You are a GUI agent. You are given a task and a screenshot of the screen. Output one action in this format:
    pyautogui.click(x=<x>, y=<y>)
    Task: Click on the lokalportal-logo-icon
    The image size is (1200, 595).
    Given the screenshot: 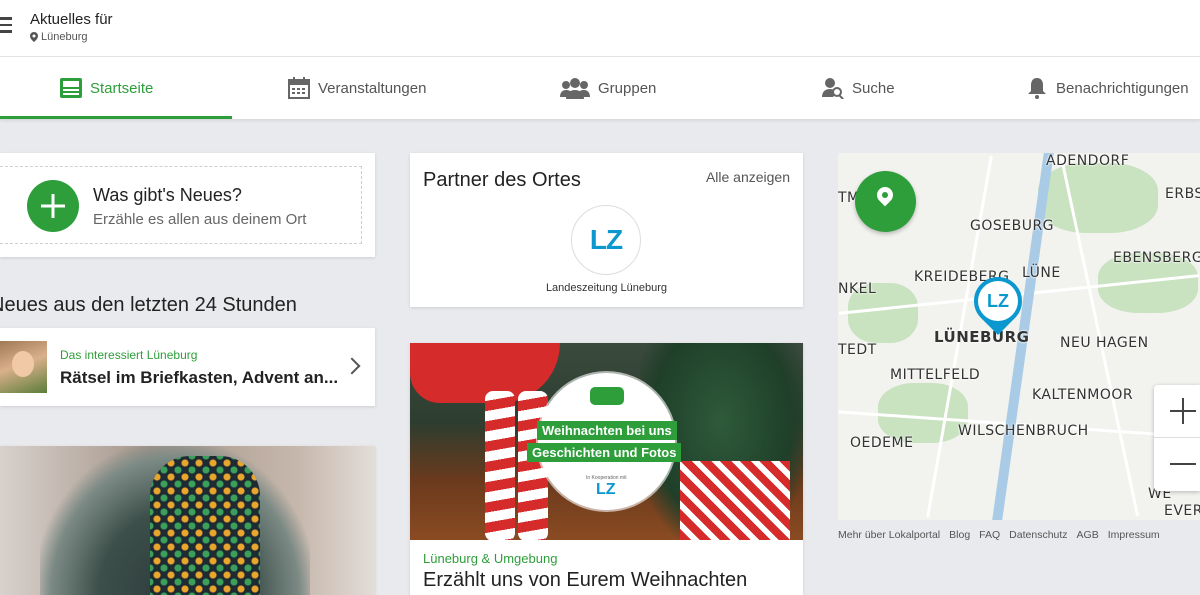 What is the action you would take?
    pyautogui.click(x=607, y=396)
    